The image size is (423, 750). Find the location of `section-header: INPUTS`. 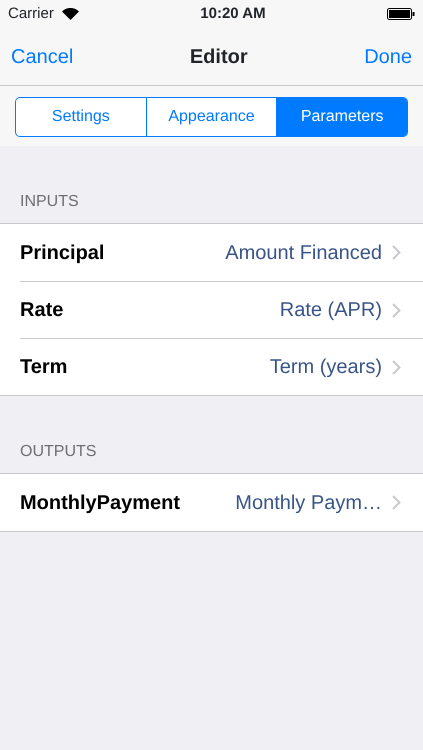

section-header: INPUTS is located at coordinates (49, 201).